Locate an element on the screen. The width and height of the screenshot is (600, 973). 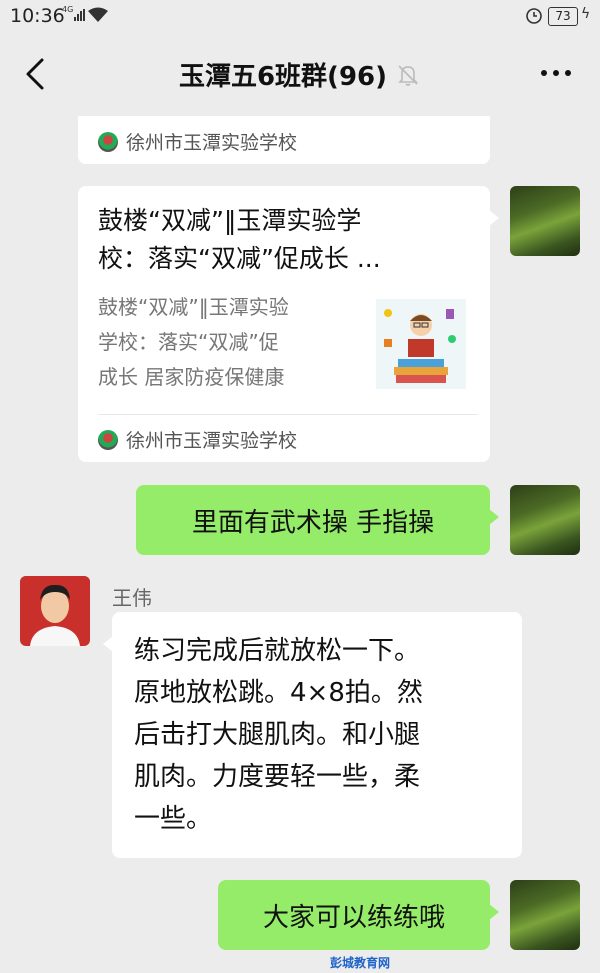
article-thumbnail is located at coordinates (421, 344).